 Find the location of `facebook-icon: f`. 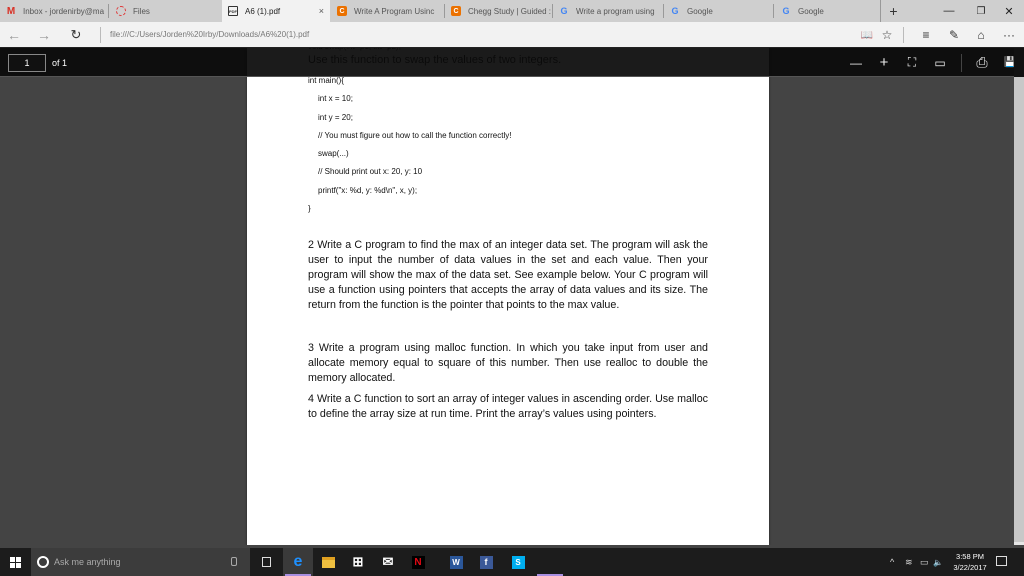

facebook-icon: f is located at coordinates (486, 562).